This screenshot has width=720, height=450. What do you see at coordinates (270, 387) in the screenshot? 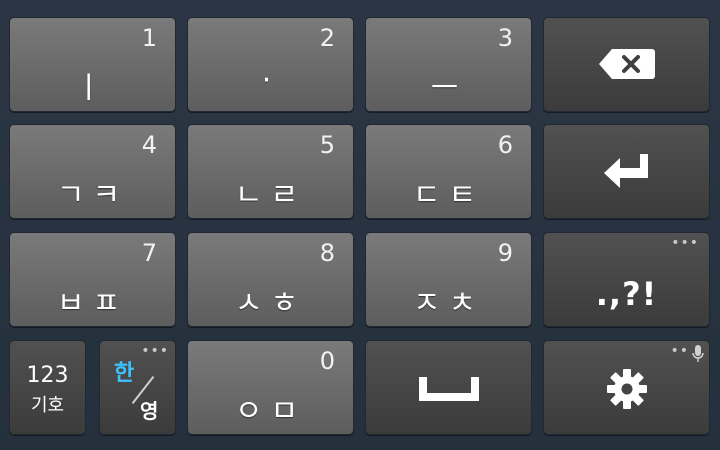
I see `key-0: 0 ㅇㅁ` at bounding box center [270, 387].